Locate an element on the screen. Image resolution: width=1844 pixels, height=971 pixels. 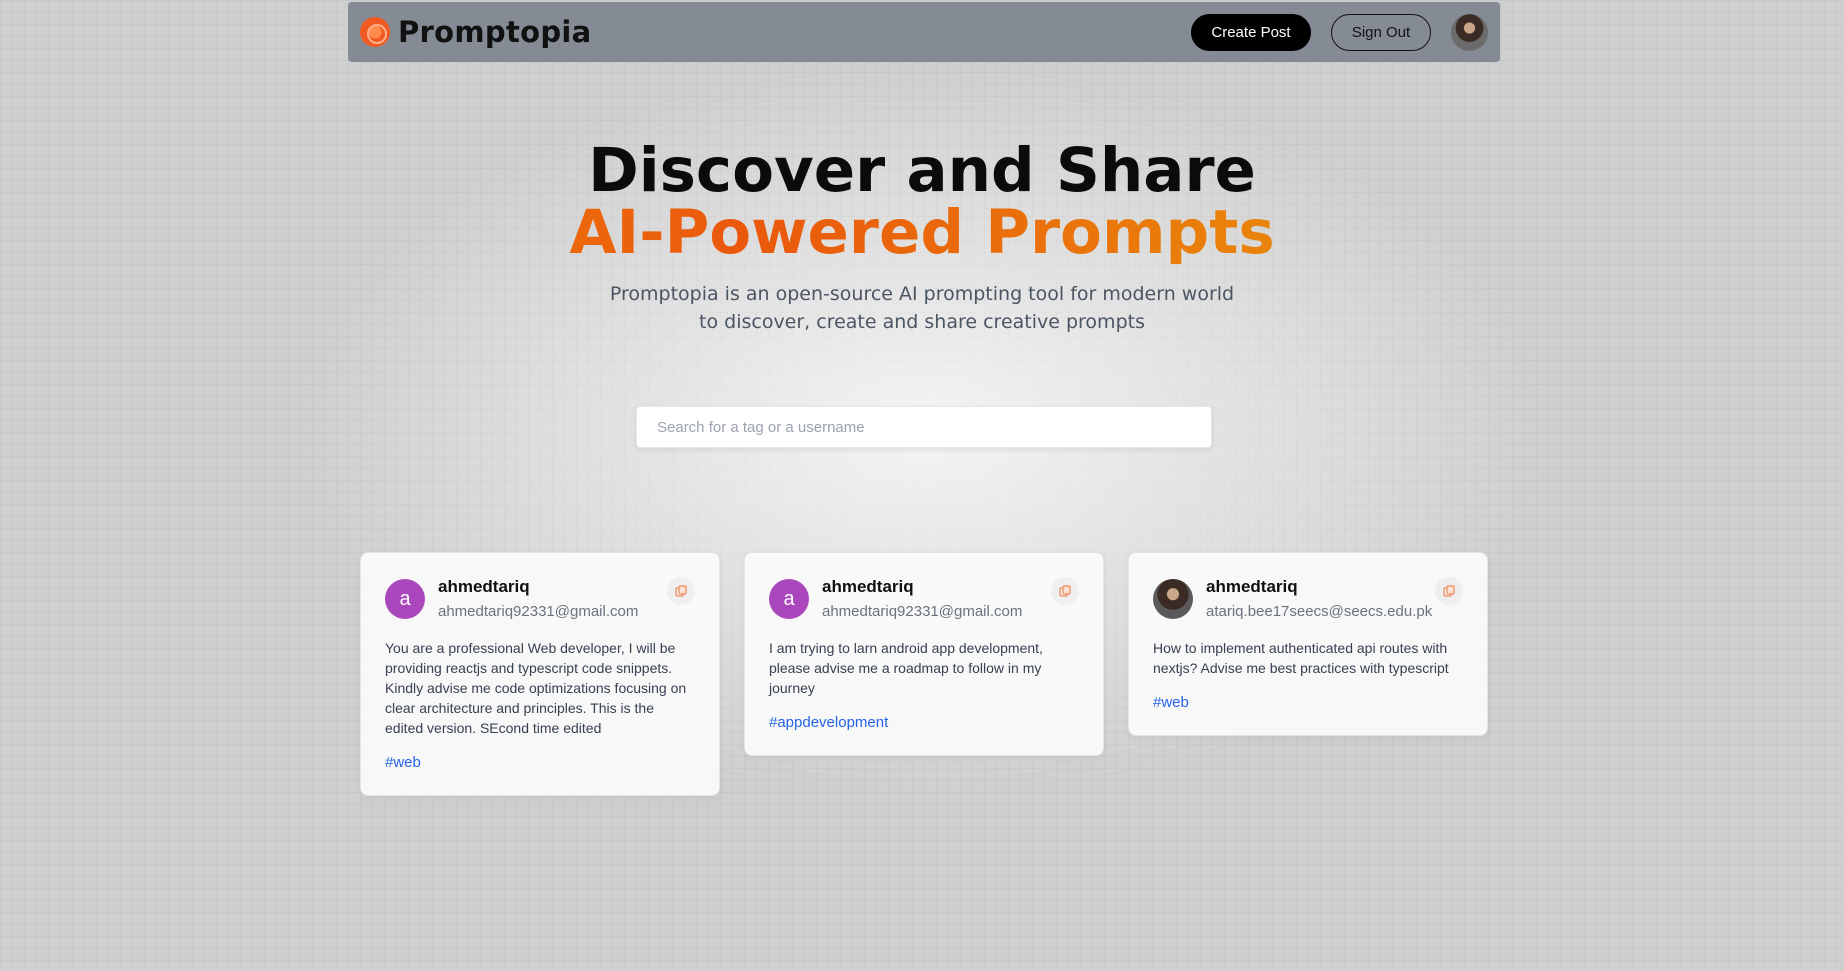
nav-actions: Create Post Sign Out is located at coordinates (1339, 32).